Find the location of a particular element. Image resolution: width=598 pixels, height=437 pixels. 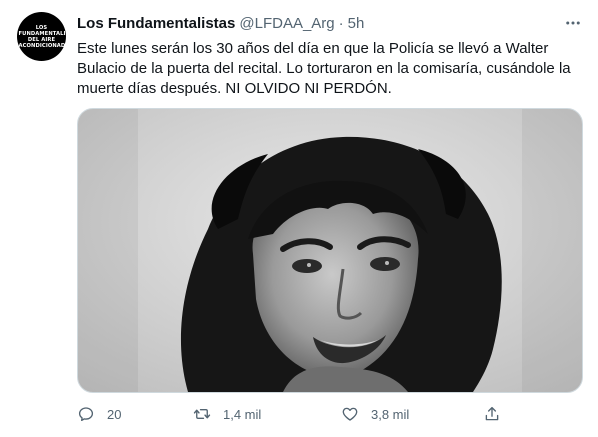

retweet-button: 1,4 mil is located at coordinates (227, 414).